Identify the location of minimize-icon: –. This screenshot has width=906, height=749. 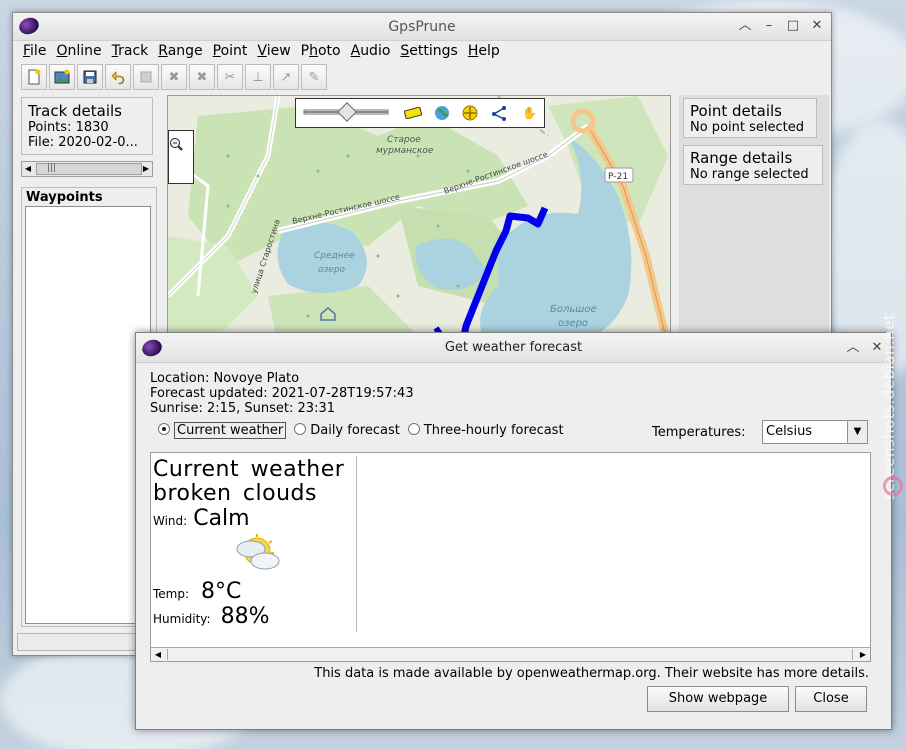
(769, 26).